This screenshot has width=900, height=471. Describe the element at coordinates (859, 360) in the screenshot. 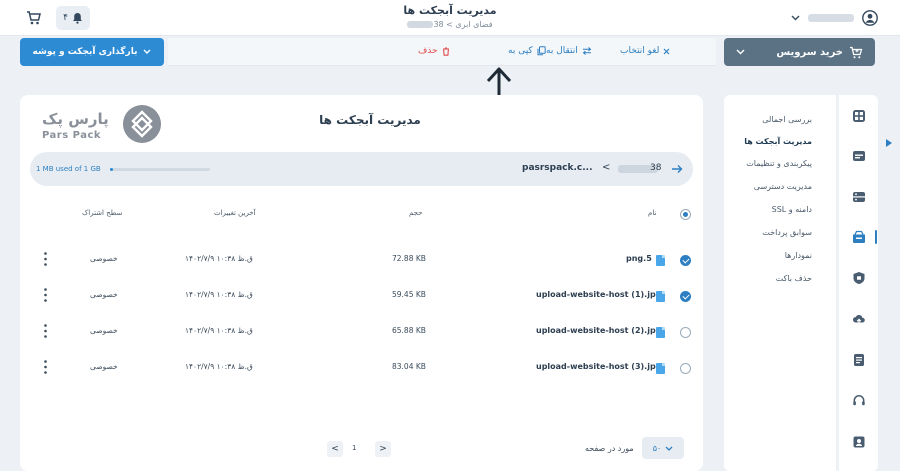

I see `document-icon` at that location.